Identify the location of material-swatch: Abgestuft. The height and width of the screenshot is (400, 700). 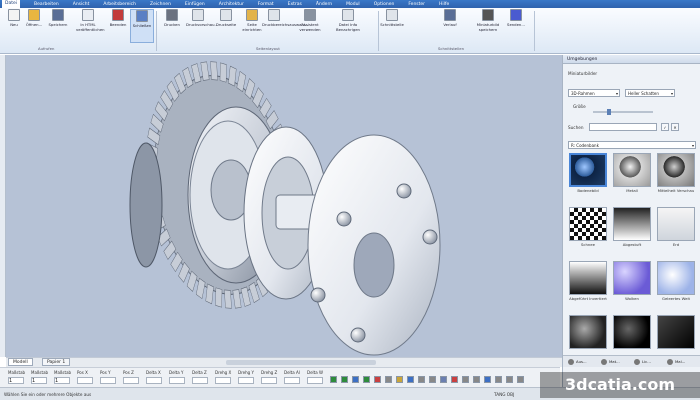
(632, 229).